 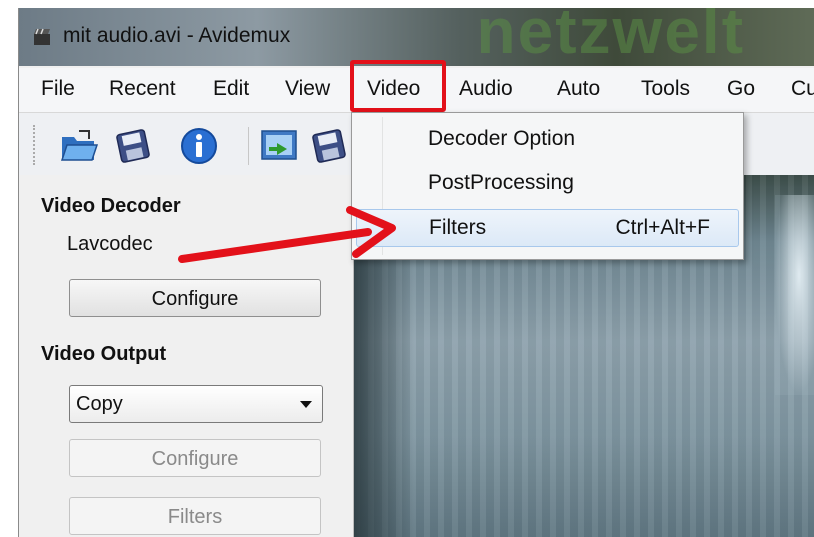 What do you see at coordinates (195, 458) in the screenshot?
I see `output-configure-button: Configure` at bounding box center [195, 458].